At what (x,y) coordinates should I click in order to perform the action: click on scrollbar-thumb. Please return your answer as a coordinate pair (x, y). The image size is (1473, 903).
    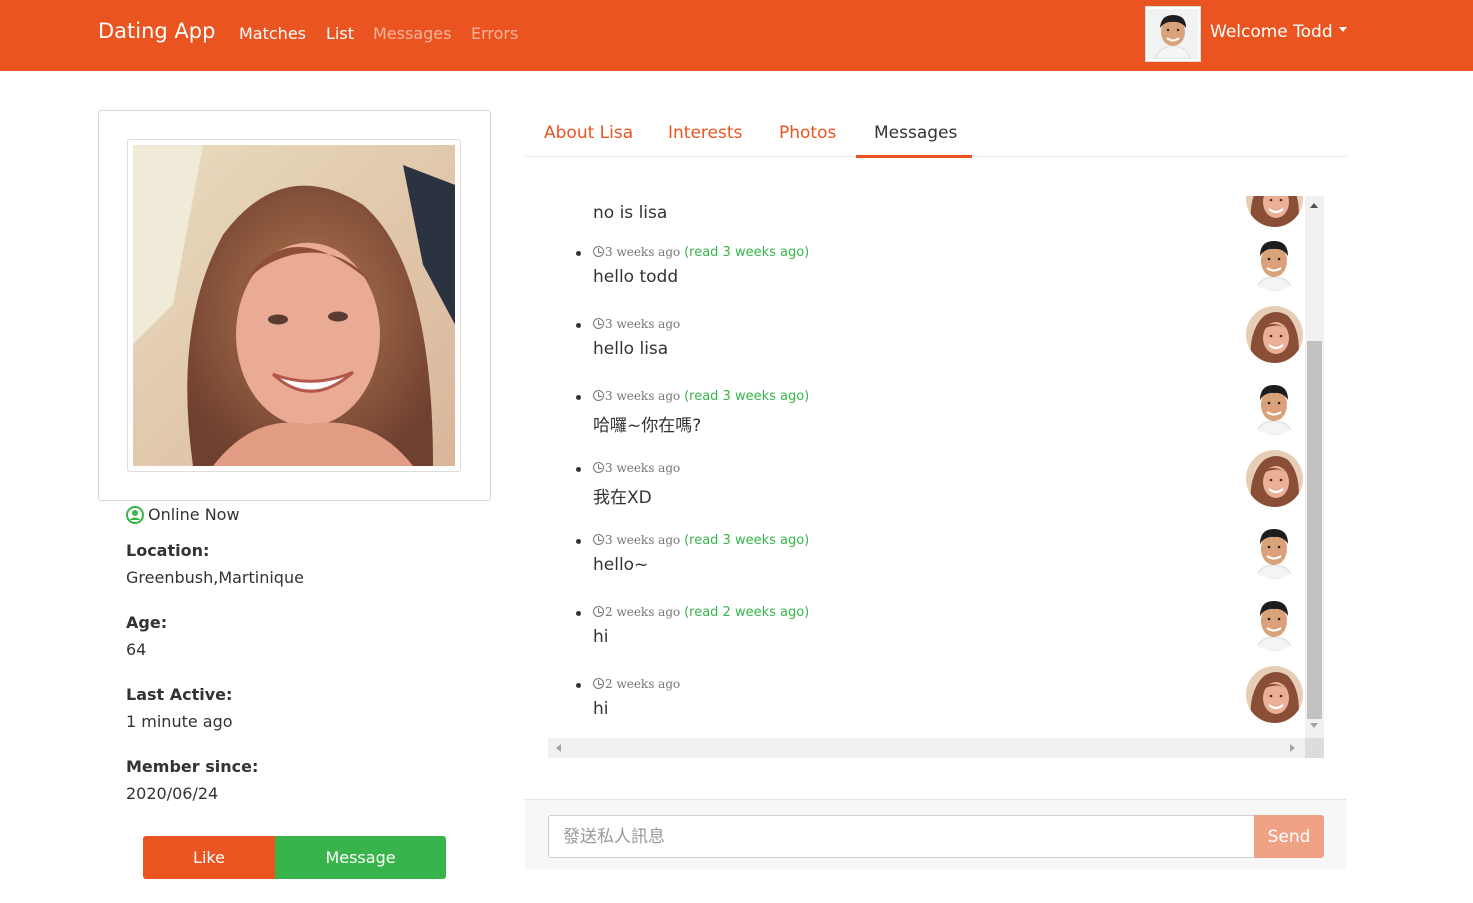
    Looking at the image, I should click on (1314, 530).